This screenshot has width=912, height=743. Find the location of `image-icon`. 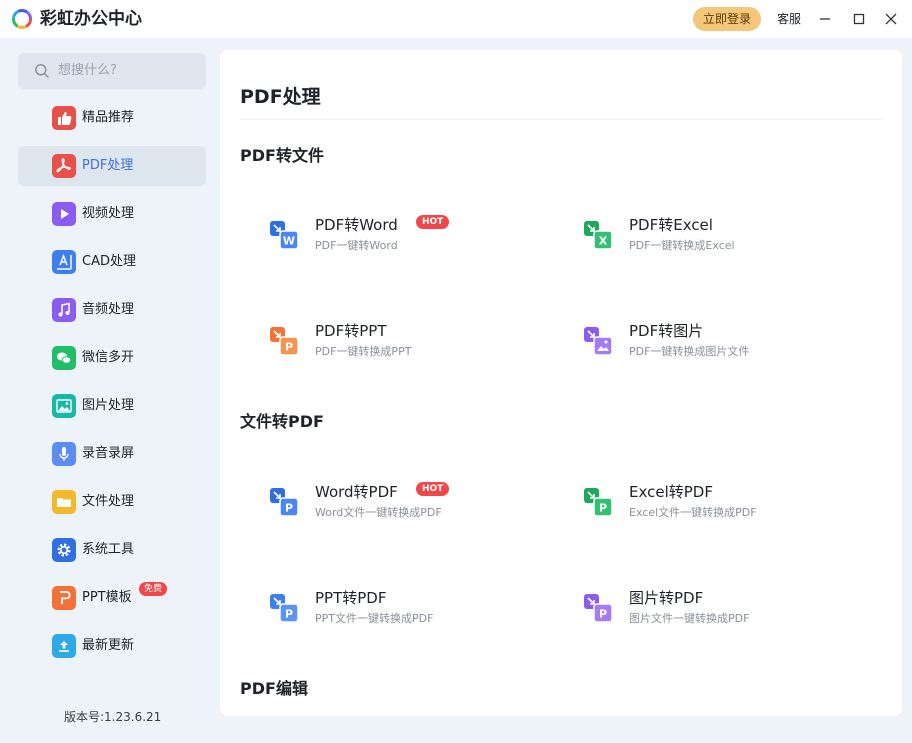

image-icon is located at coordinates (64, 406).